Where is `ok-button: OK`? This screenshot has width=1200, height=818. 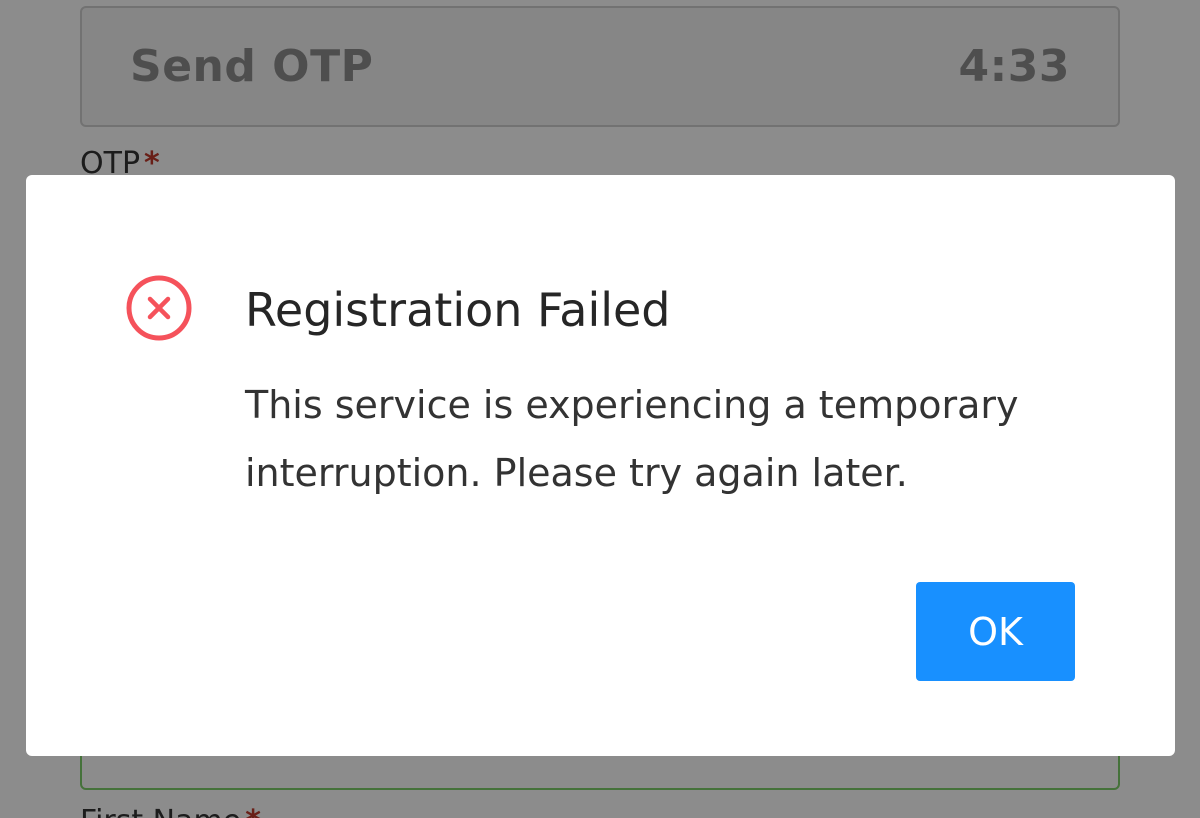
ok-button: OK is located at coordinates (995, 631).